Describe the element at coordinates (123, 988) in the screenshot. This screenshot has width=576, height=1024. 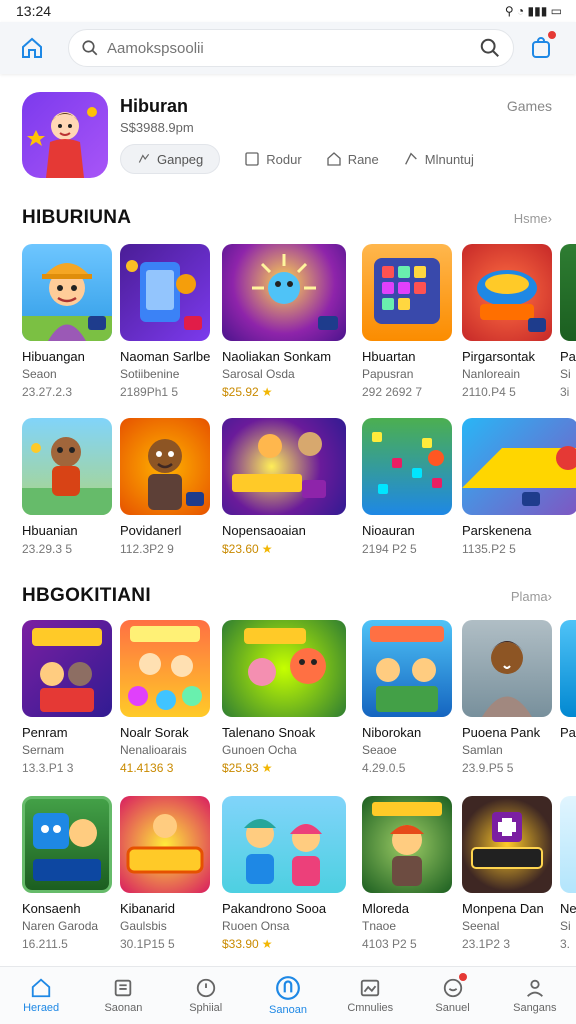
I see `list-icon` at that location.